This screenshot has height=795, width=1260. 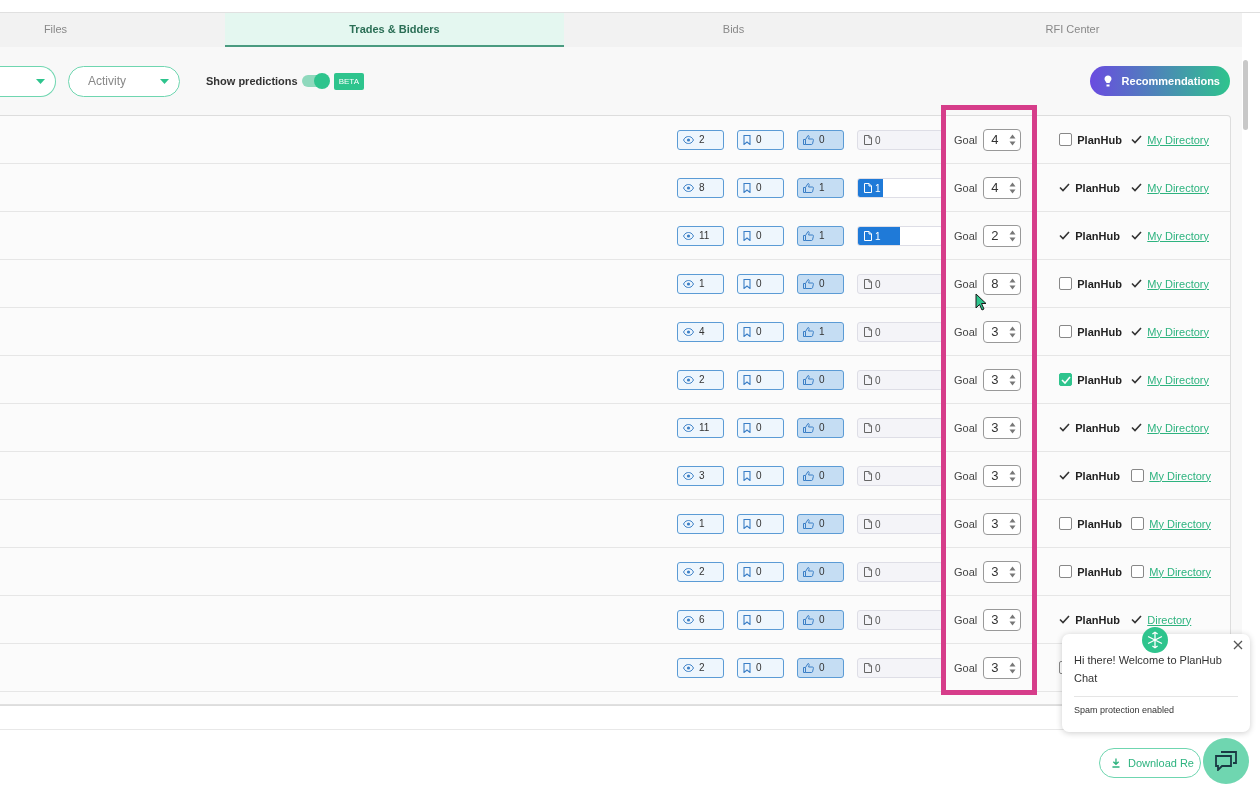 I want to click on documents-count: 1, so click(x=878, y=188).